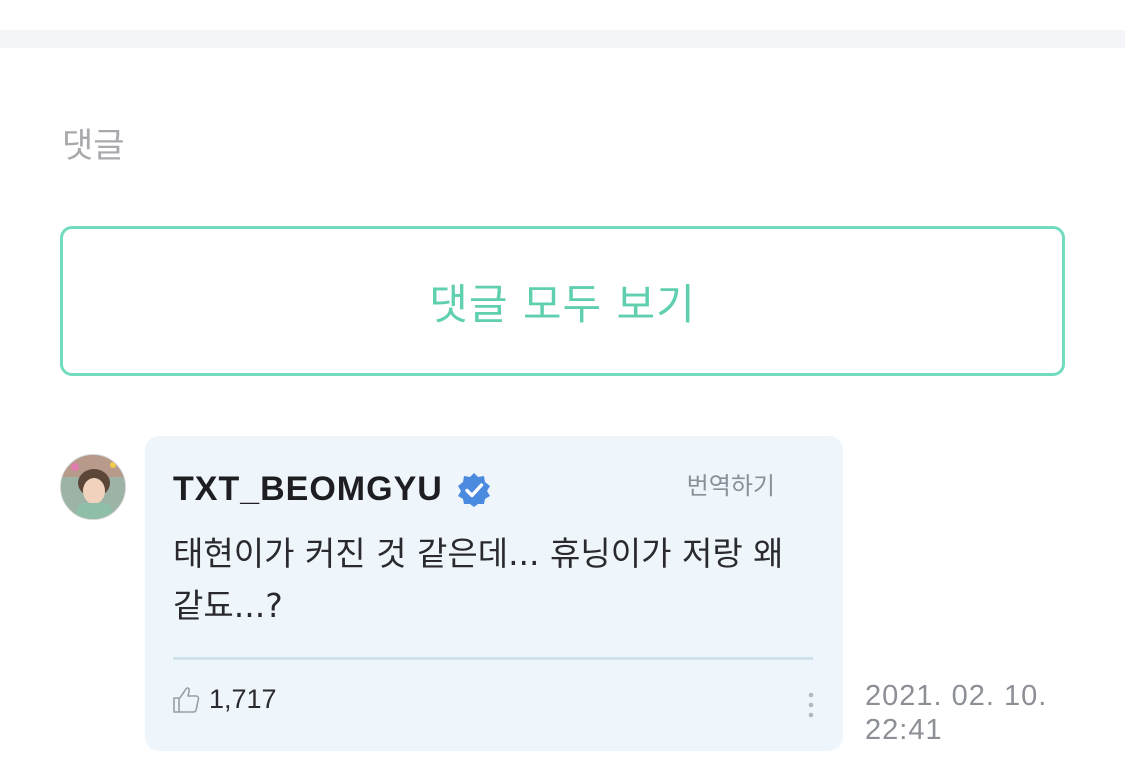 Image resolution: width=1125 pixels, height=773 pixels. I want to click on thumbs-up-icon, so click(186, 699).